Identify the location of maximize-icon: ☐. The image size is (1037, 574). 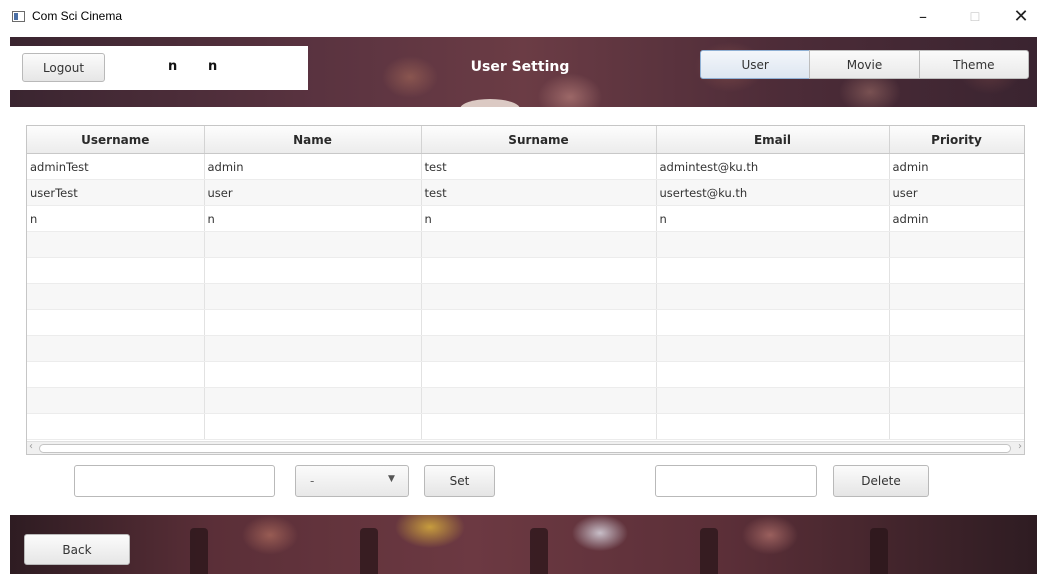
(975, 17).